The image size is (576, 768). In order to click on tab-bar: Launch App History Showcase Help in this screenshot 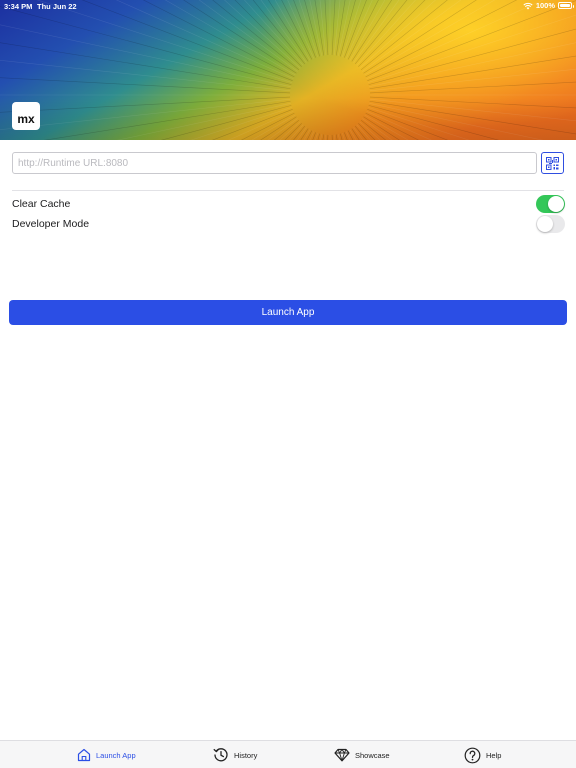, I will do `click(288, 754)`.